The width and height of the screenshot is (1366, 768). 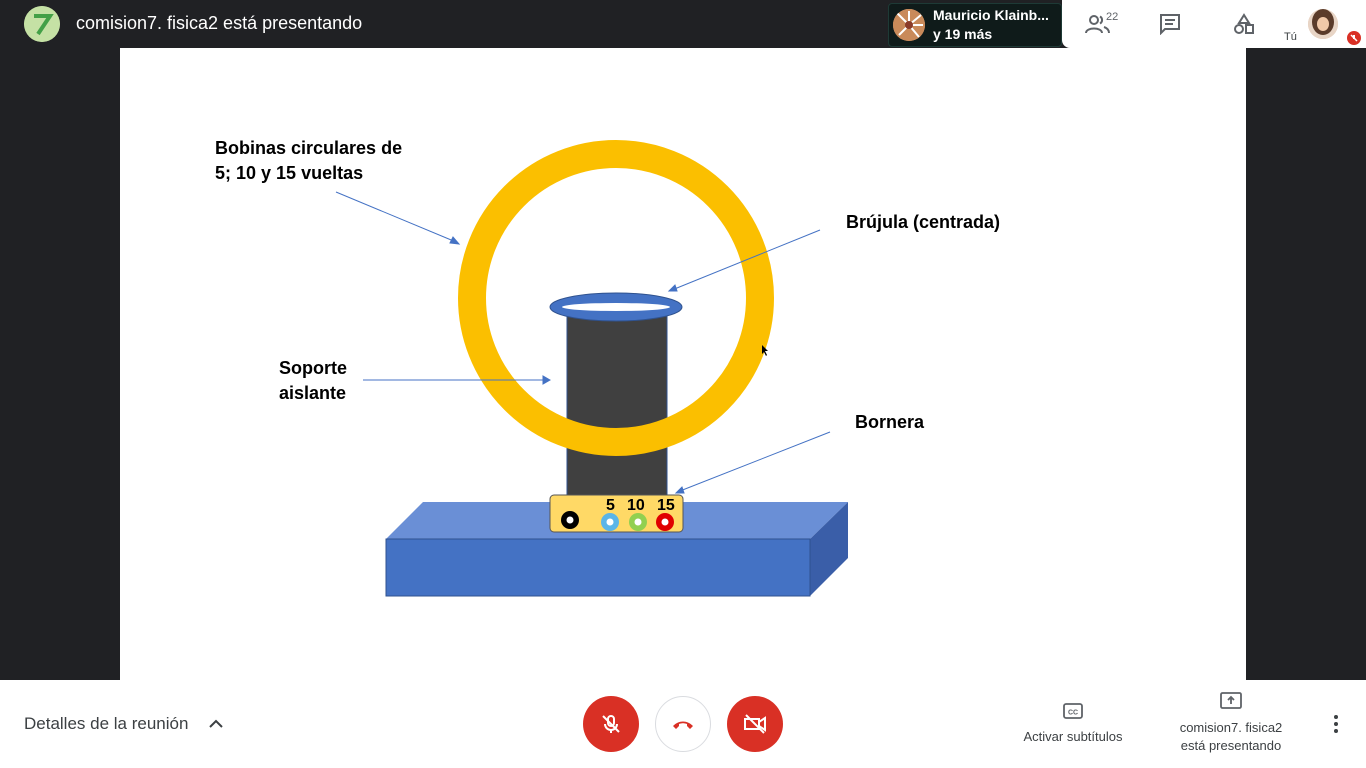 What do you see at coordinates (1231, 700) in the screenshot?
I see `present-icon` at bounding box center [1231, 700].